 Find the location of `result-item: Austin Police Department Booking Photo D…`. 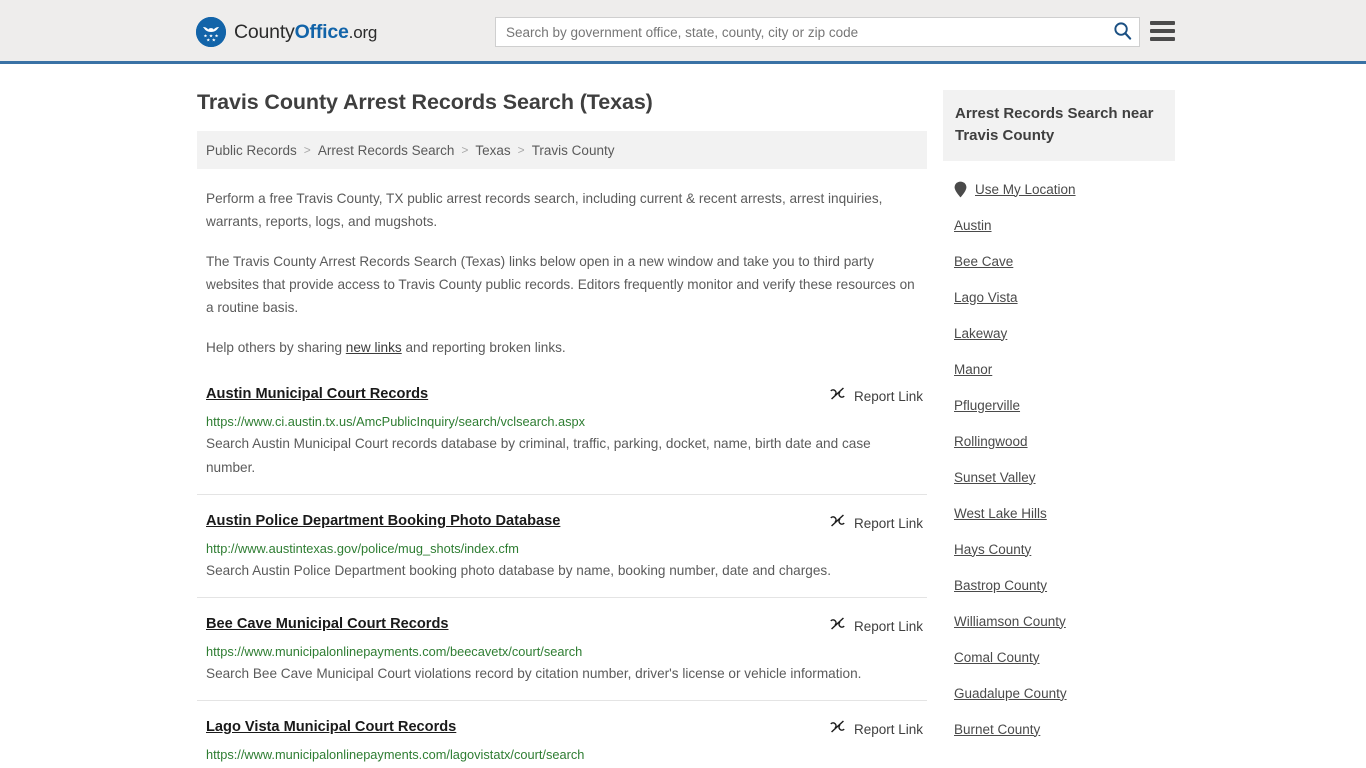

result-item: Austin Police Department Booking Photo D… is located at coordinates (562, 546).